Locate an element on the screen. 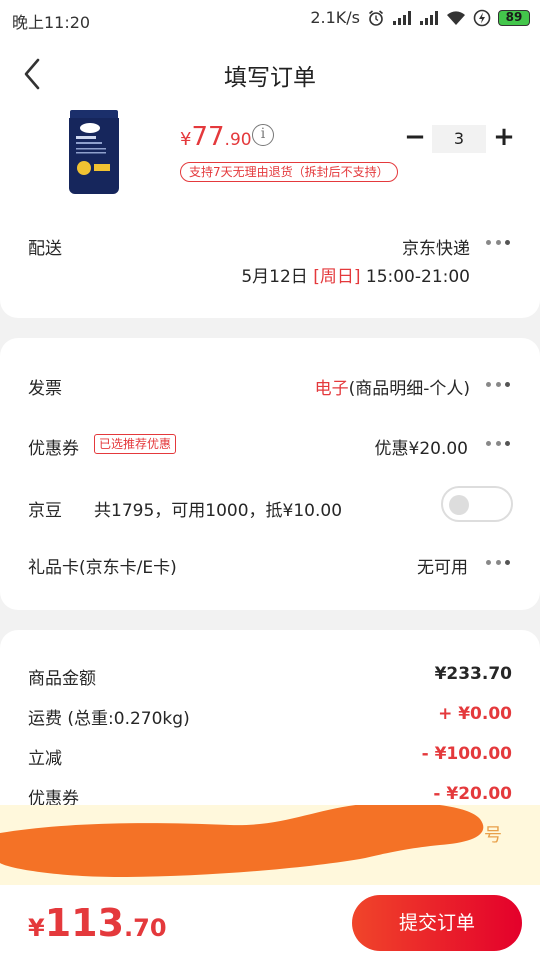 This screenshot has width=540, height=960. summary-label: 立减 is located at coordinates (45, 759).